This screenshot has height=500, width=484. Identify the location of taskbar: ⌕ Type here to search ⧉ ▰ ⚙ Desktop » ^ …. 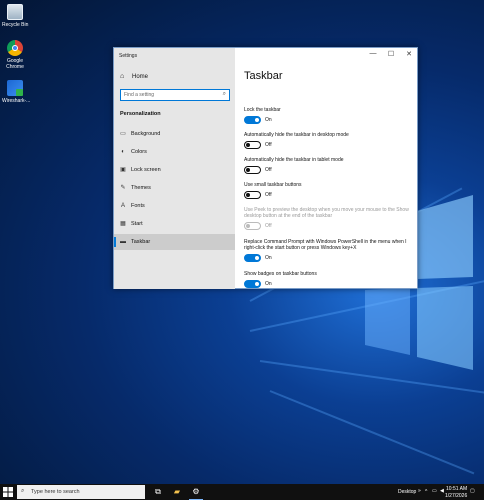
(242, 492).